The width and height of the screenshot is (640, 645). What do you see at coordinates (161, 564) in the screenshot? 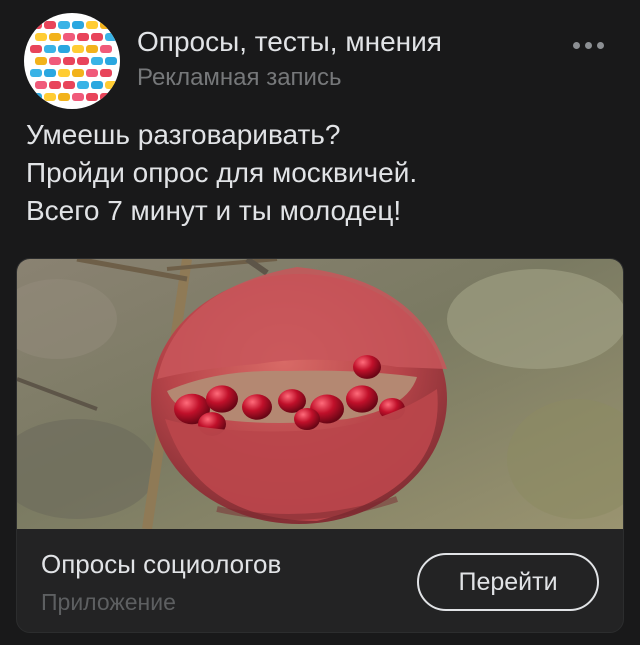
I see `card-title: Опросы социологов` at bounding box center [161, 564].